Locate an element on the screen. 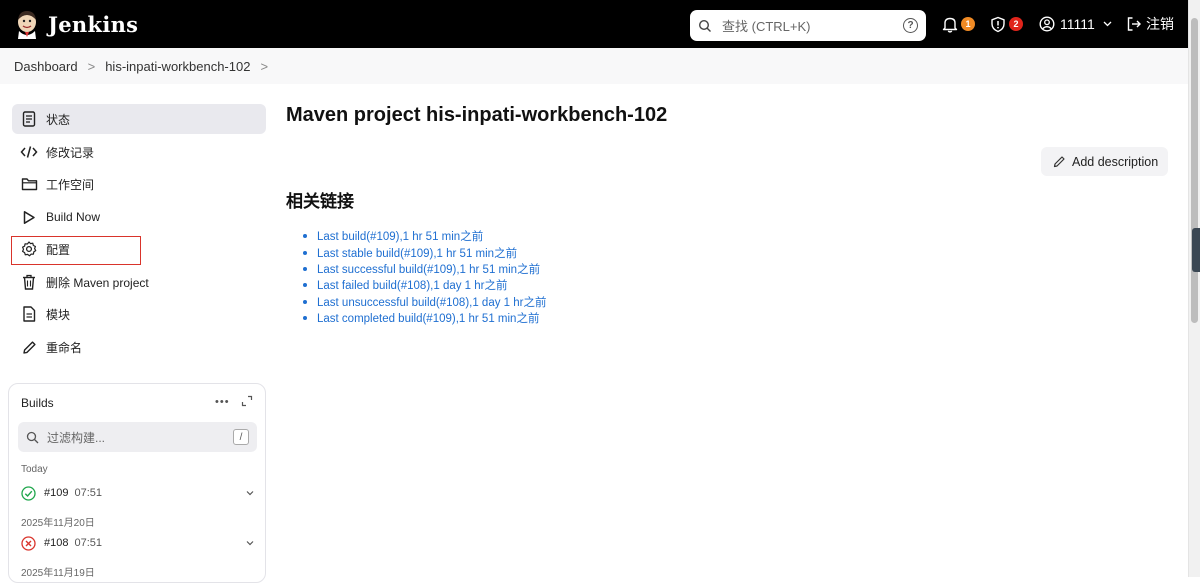 Image resolution: width=1200 pixels, height=583 pixels. task-build-now: Build Now is located at coordinates (139, 217).